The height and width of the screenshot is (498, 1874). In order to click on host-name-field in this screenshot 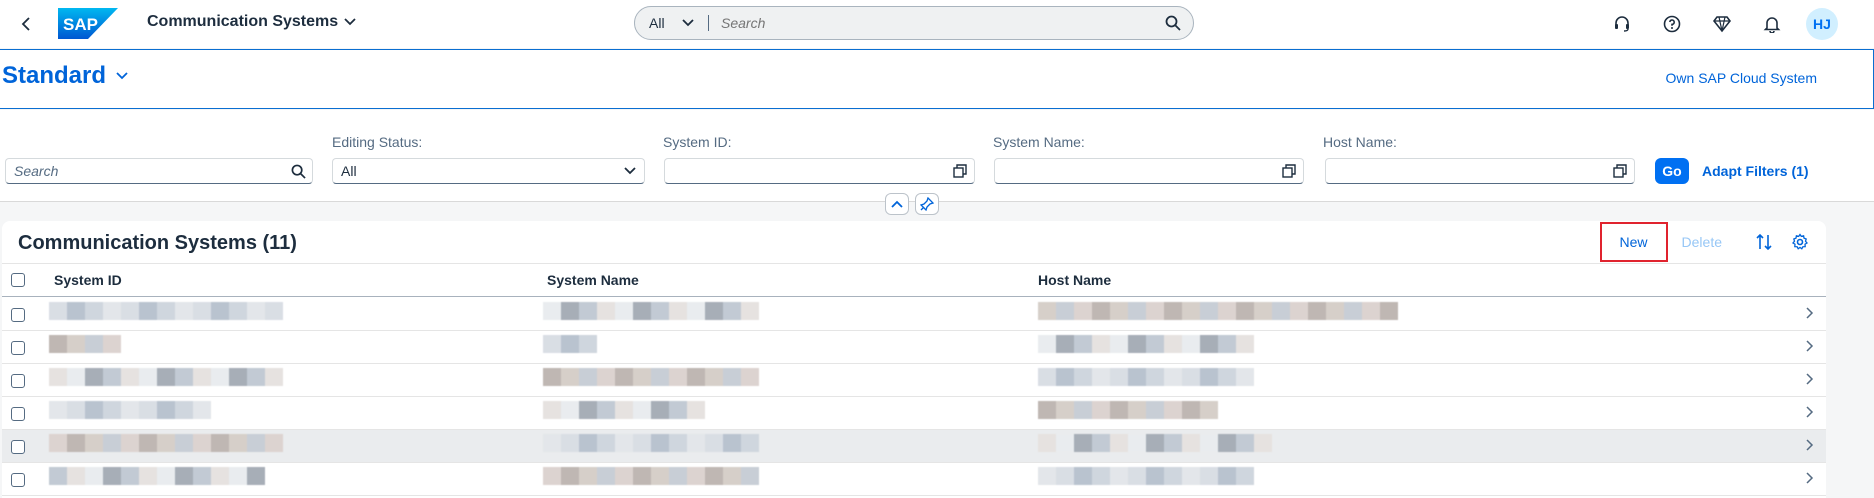, I will do `click(1480, 171)`.